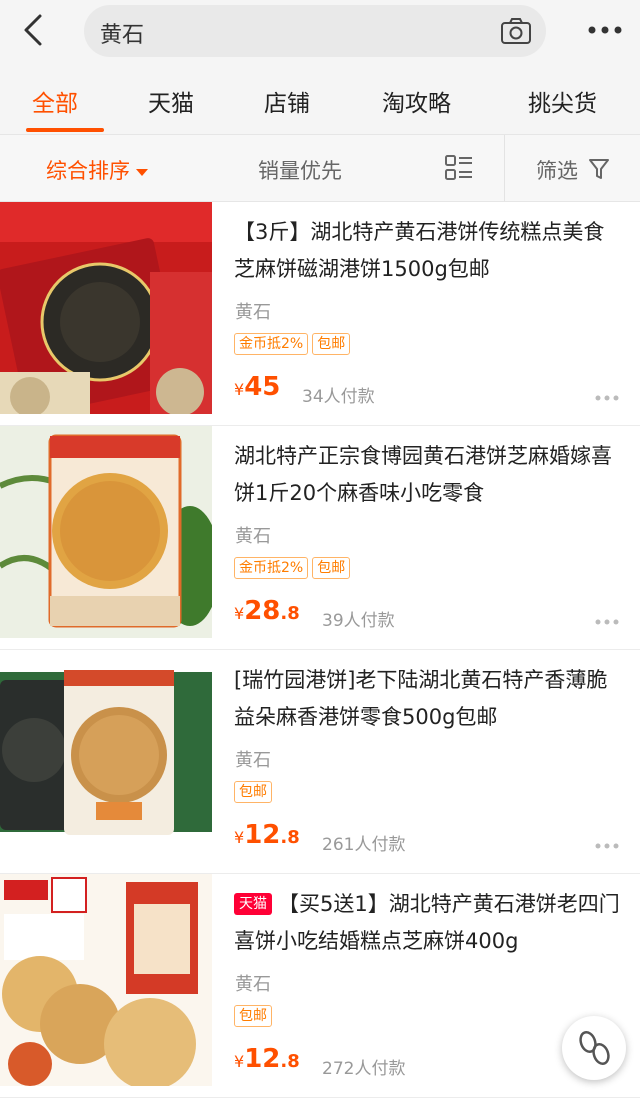 The width and height of the screenshot is (640, 1098). What do you see at coordinates (516, 31) in the screenshot?
I see `camera-icon` at bounding box center [516, 31].